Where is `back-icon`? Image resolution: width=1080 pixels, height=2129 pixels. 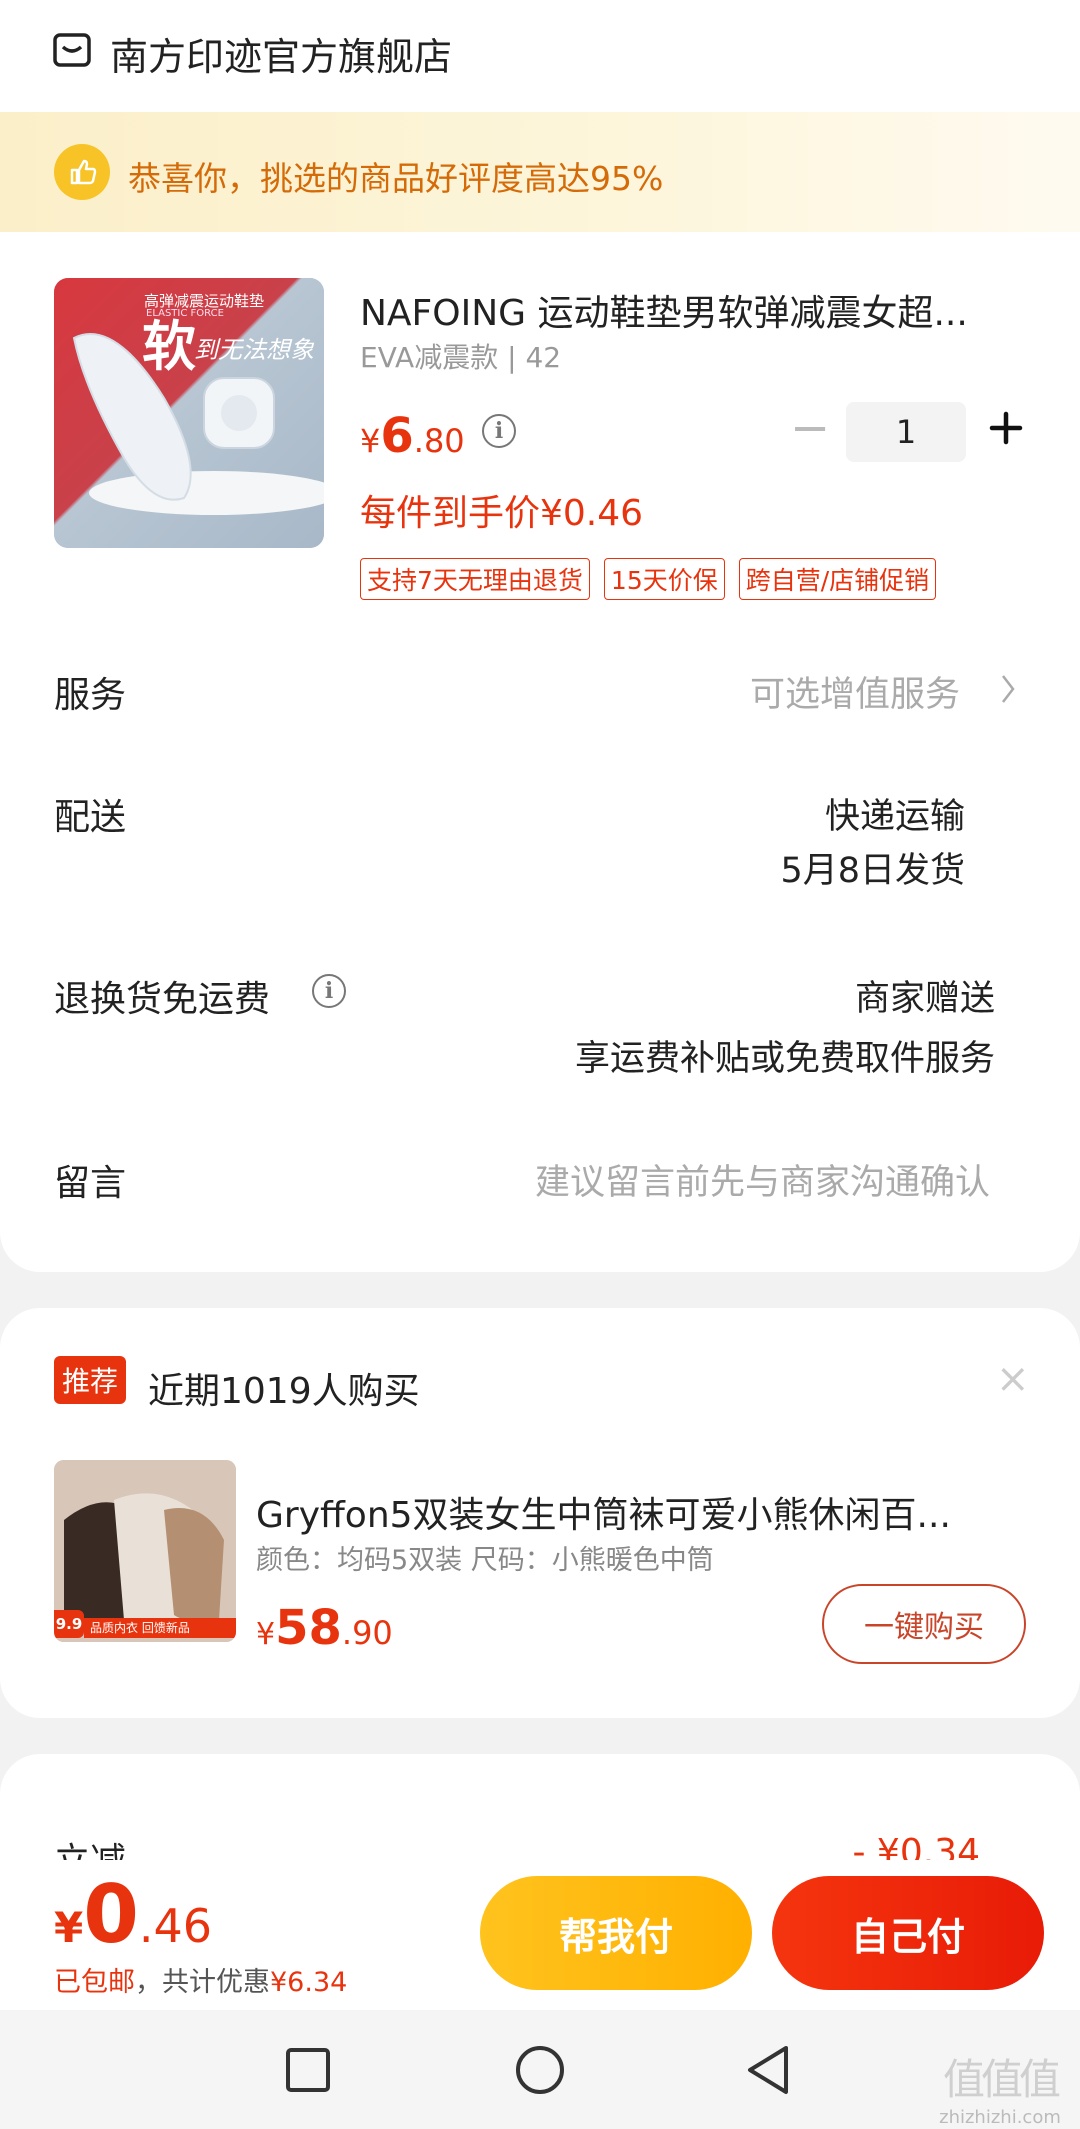
back-icon is located at coordinates (768, 2070).